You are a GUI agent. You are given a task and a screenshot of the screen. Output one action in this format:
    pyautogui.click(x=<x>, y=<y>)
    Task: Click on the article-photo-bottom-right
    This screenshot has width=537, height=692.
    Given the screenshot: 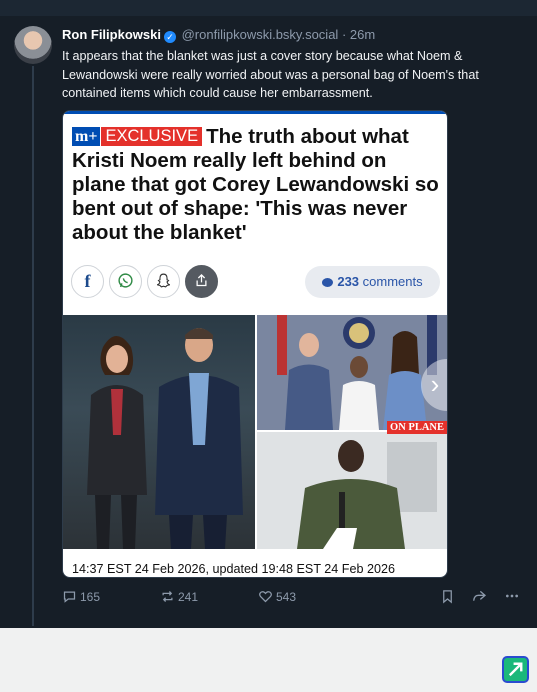 What is the action you would take?
    pyautogui.click(x=352, y=490)
    